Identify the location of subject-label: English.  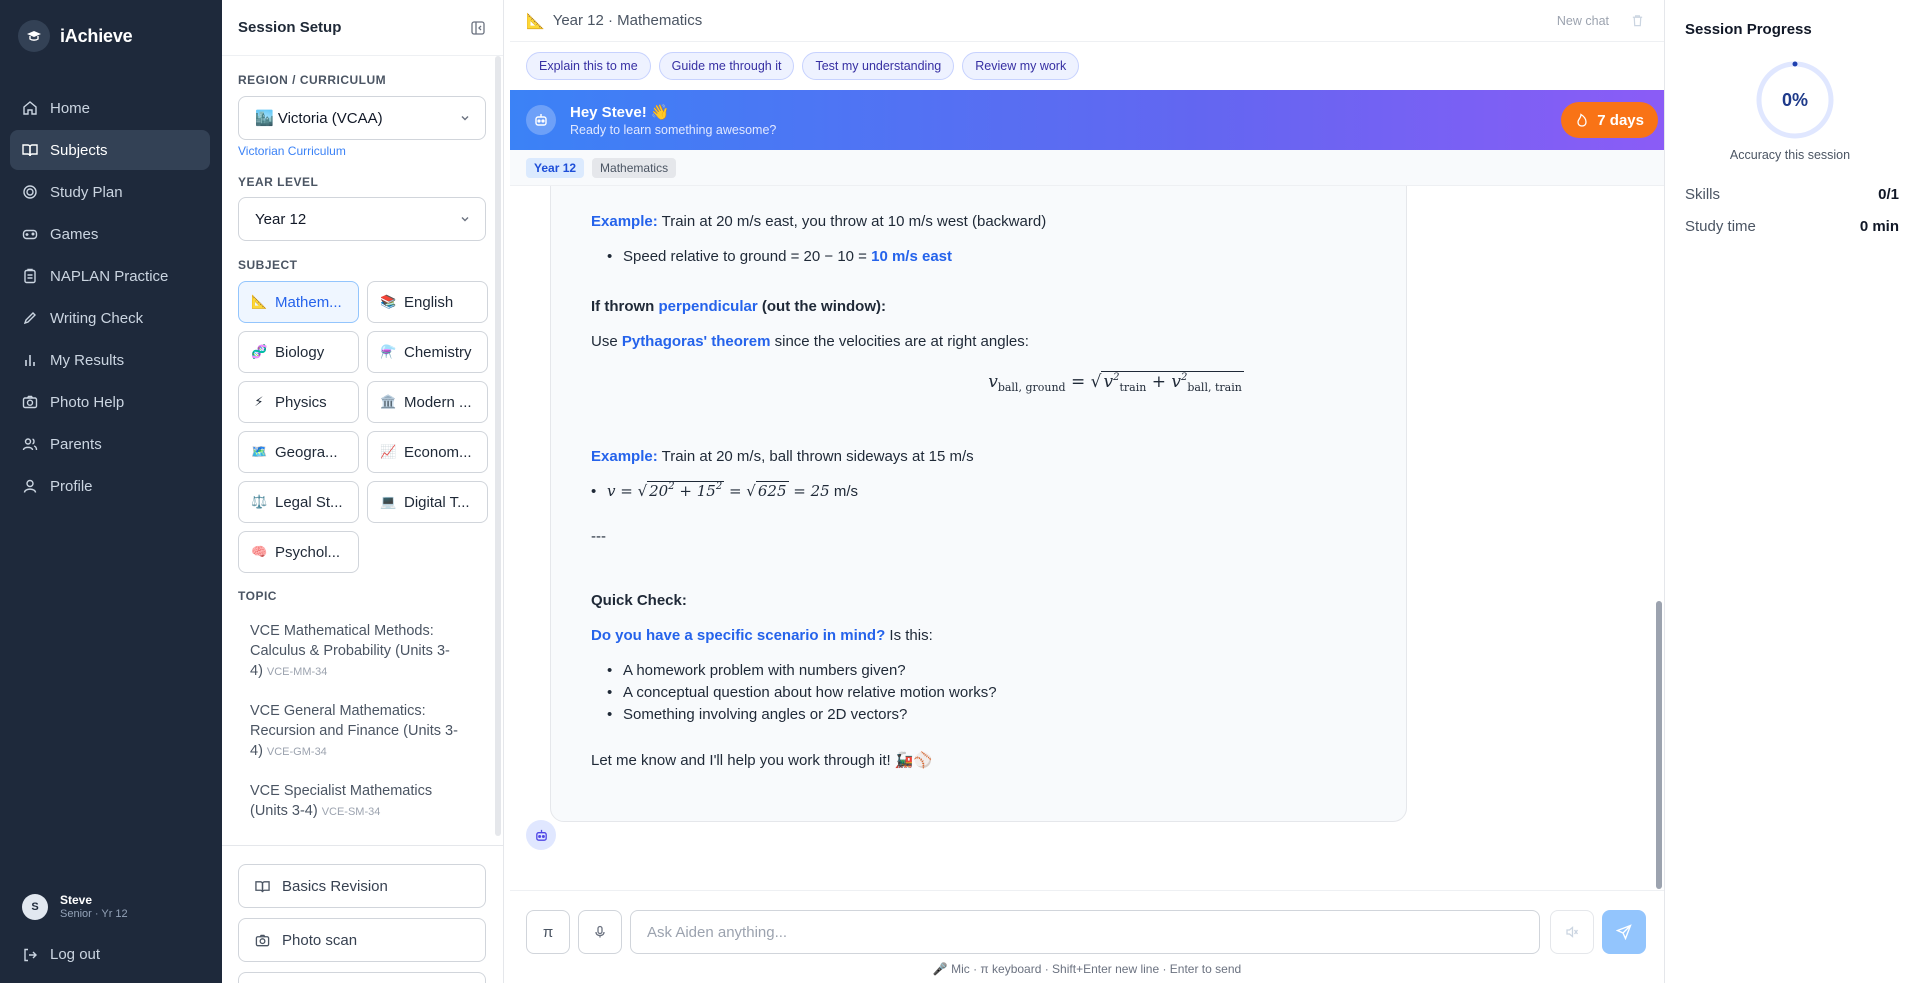
(429, 302).